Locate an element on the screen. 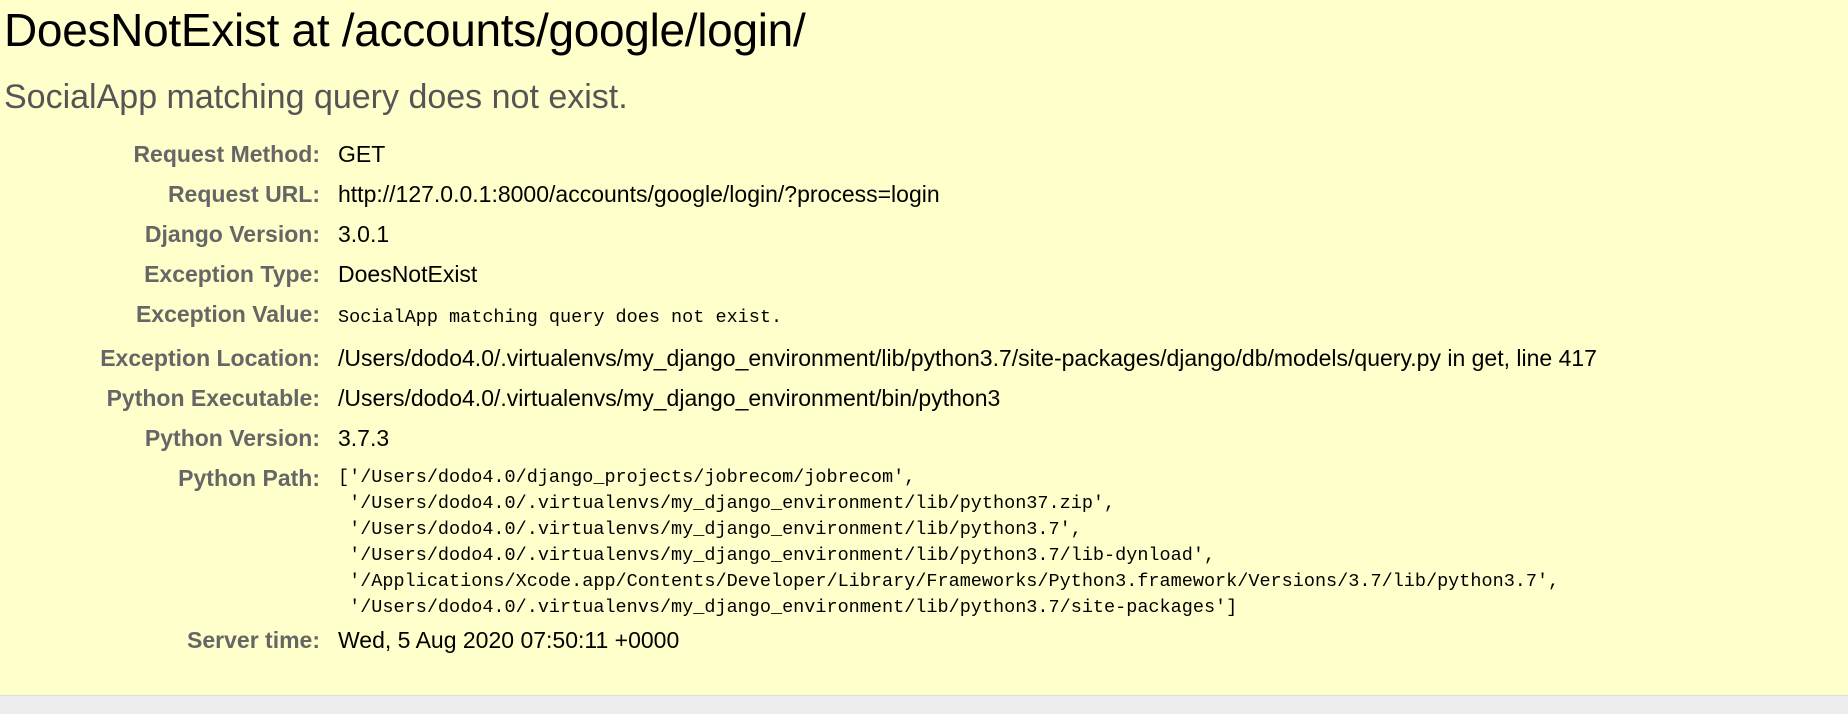 This screenshot has width=1848, height=714. meta-row-exception-type: Exception Type: DoesNotExist is located at coordinates (800, 274).